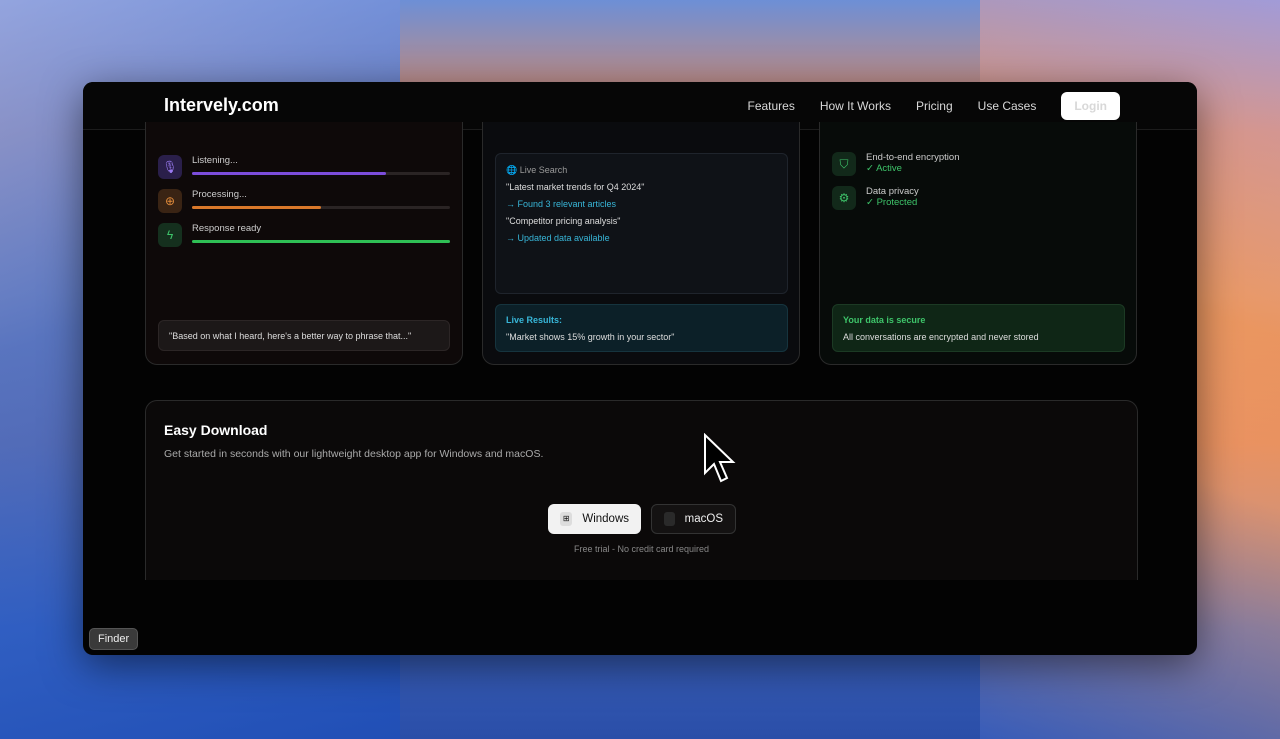  I want to click on microphone-icon: 🎙, so click(170, 167).